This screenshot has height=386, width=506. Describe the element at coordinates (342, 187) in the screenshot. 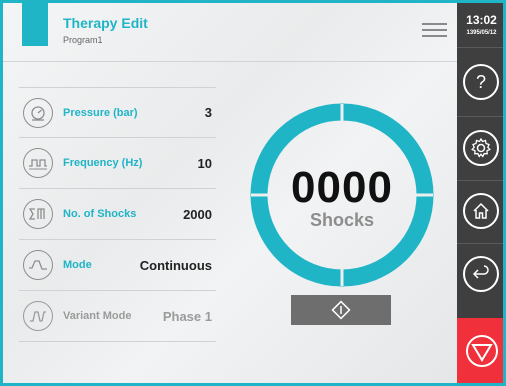

I see `shock-counter-value: 0000` at that location.